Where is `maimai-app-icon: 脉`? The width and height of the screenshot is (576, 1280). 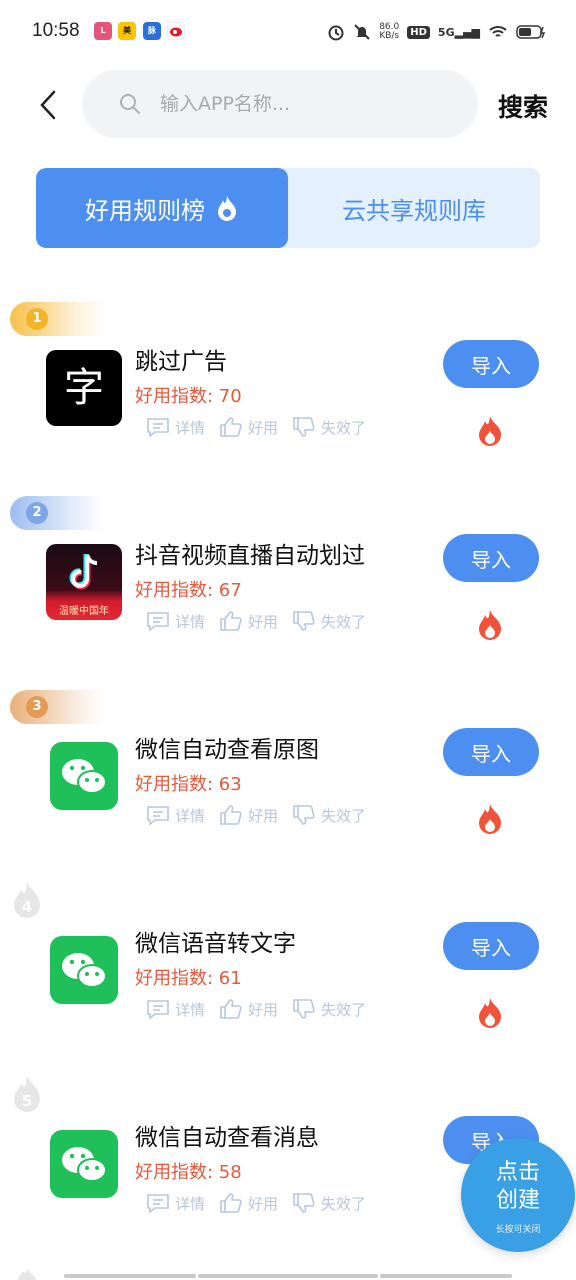 maimai-app-icon: 脉 is located at coordinates (152, 31).